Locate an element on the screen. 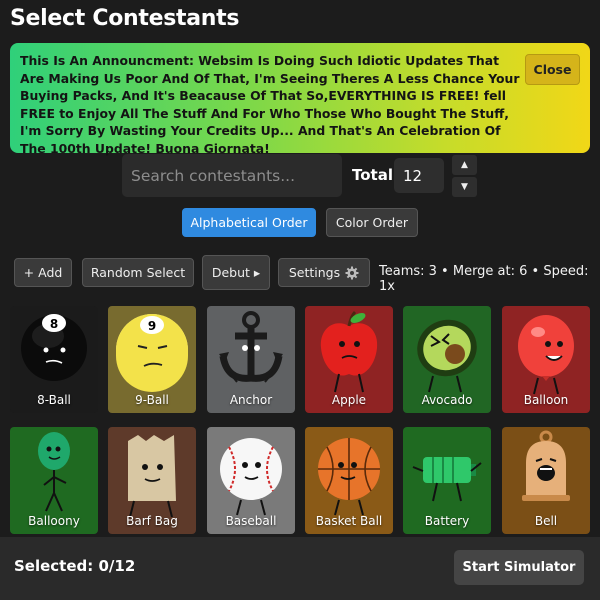 This screenshot has height=600, width=600. contestant-card: 8 8-Ball is located at coordinates (54, 359).